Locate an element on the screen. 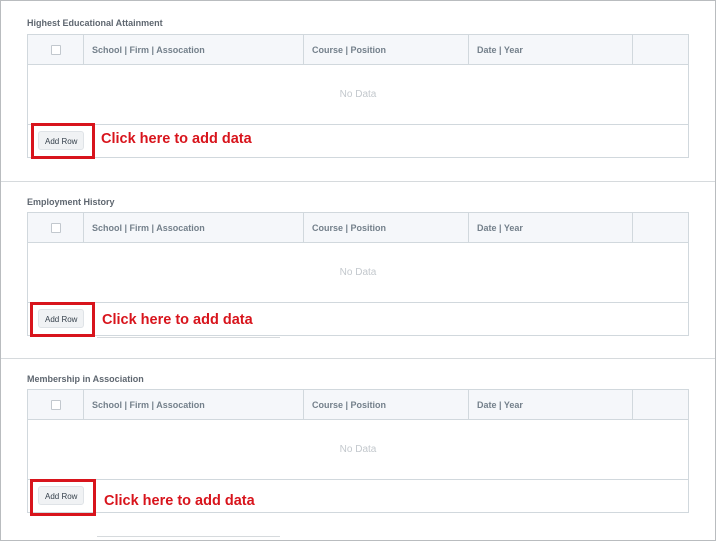  section-title: Employment History is located at coordinates (71, 202).